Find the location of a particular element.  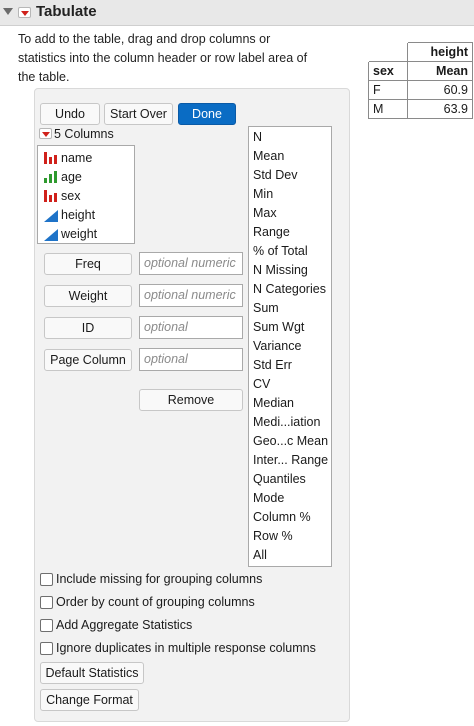

list-item: Range is located at coordinates (271, 232).